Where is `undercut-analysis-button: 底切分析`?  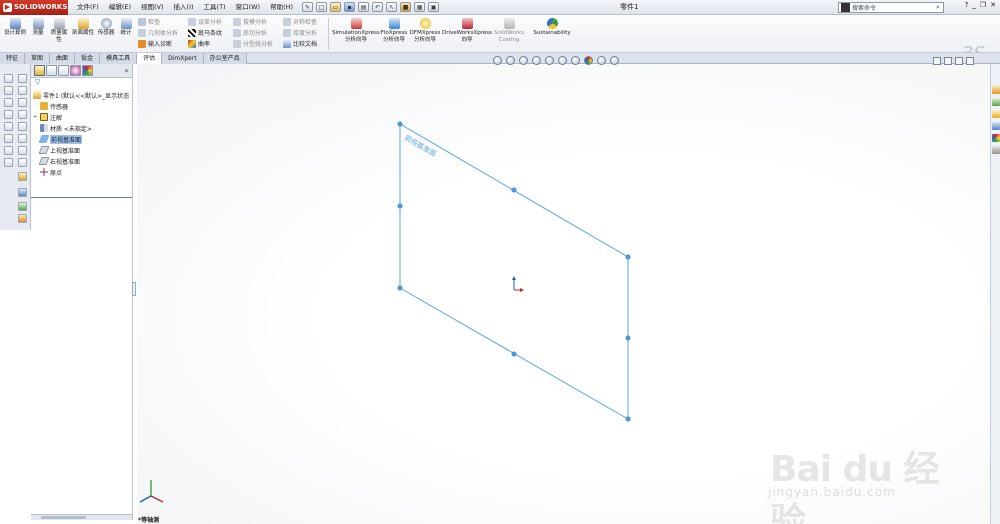 undercut-analysis-button: 底切分析 is located at coordinates (253, 32).